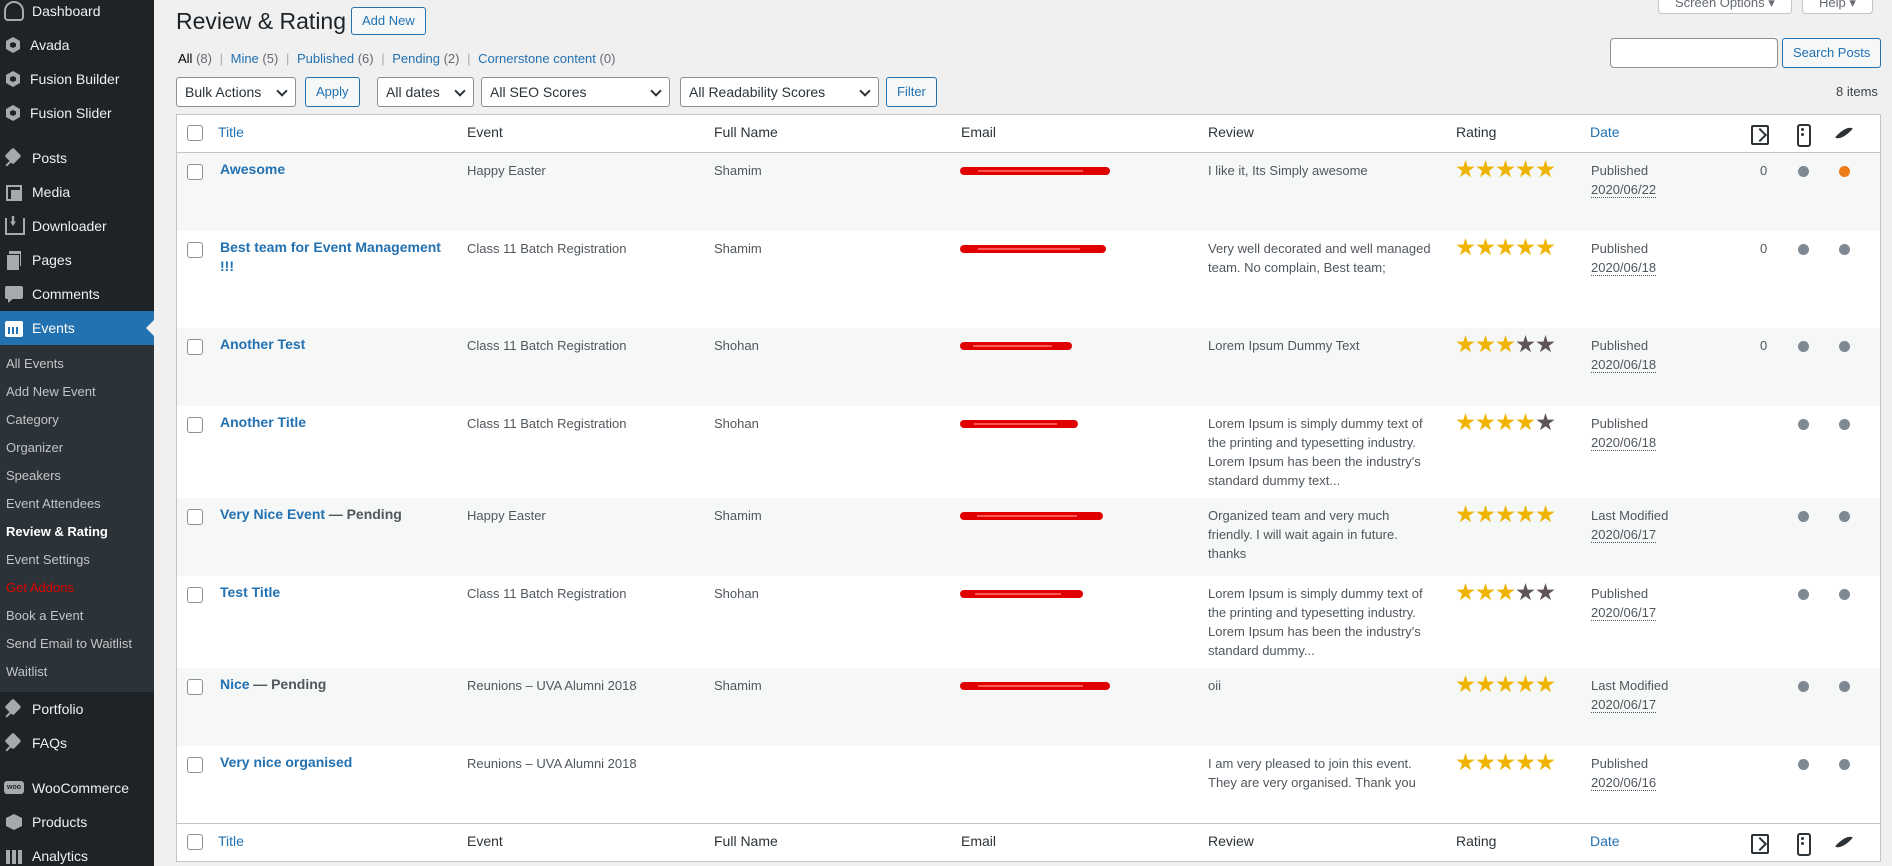  I want to click on row-review: I like it, Its Simply awesome, so click(1323, 170).